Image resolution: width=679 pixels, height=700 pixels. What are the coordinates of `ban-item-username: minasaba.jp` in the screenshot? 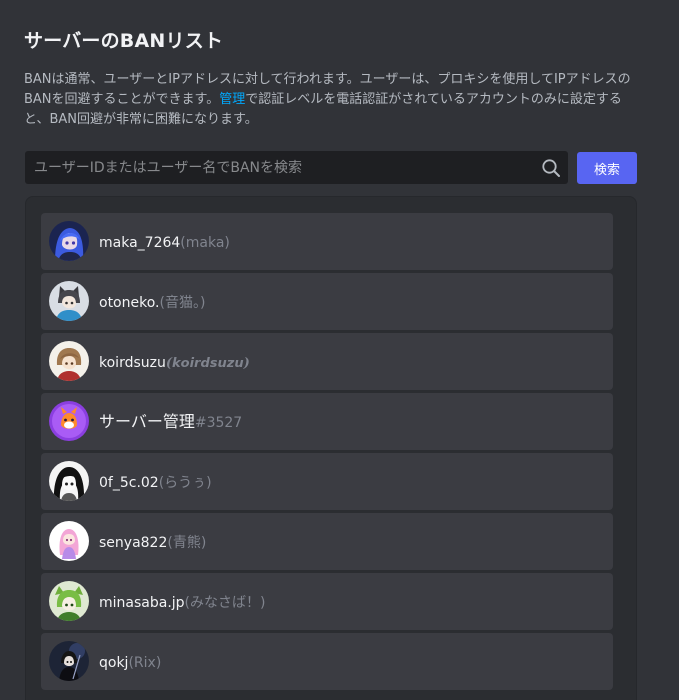 It's located at (142, 603).